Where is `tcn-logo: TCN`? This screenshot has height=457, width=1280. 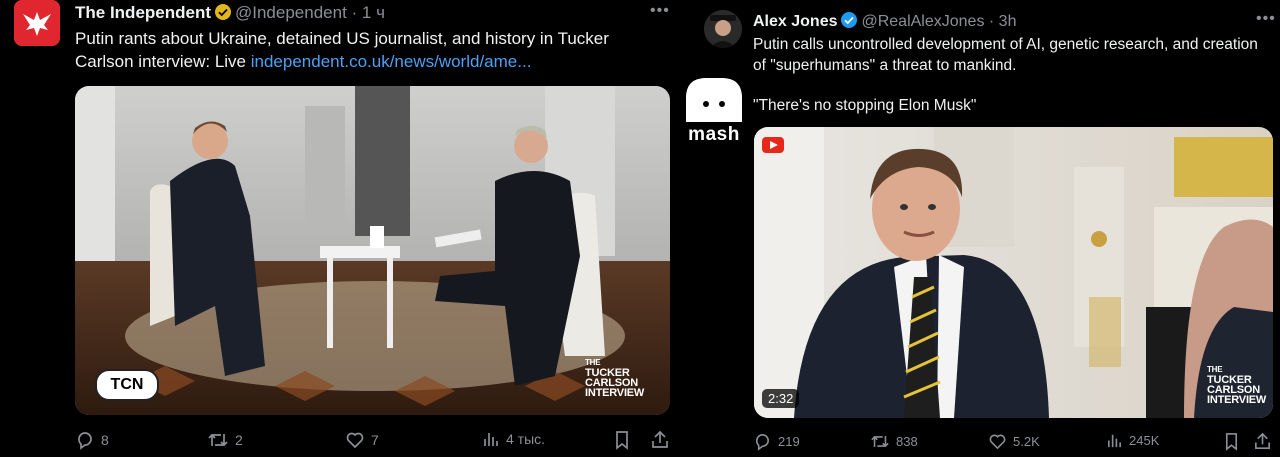
tcn-logo: TCN is located at coordinates (127, 385).